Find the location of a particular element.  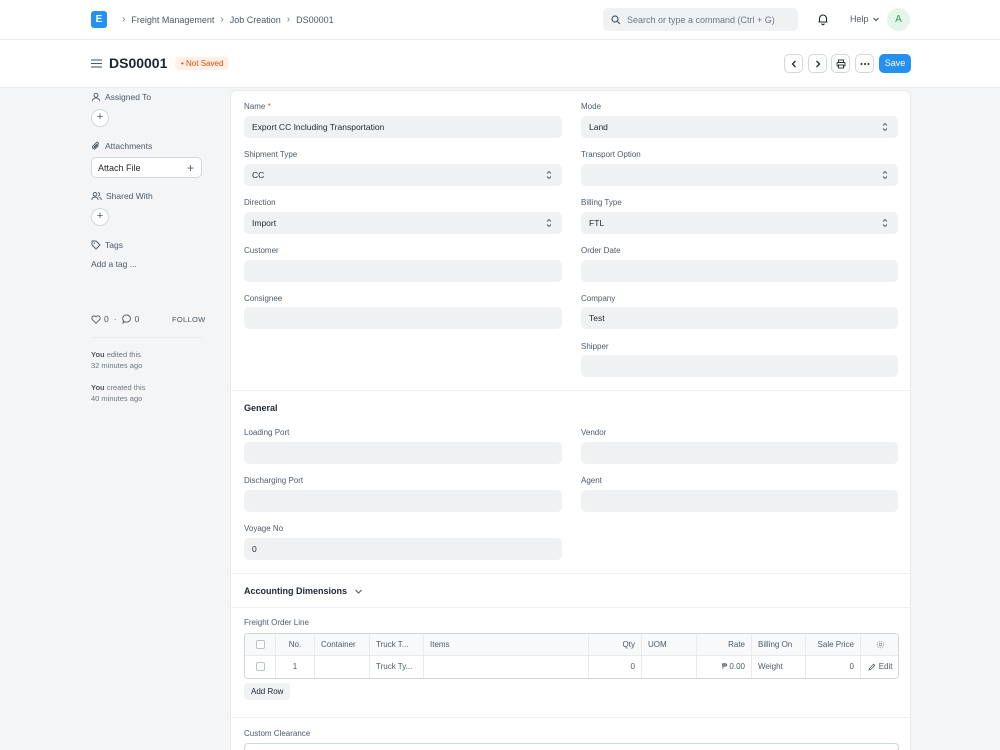

discharging-port-label: Discharging Port is located at coordinates (274, 480).